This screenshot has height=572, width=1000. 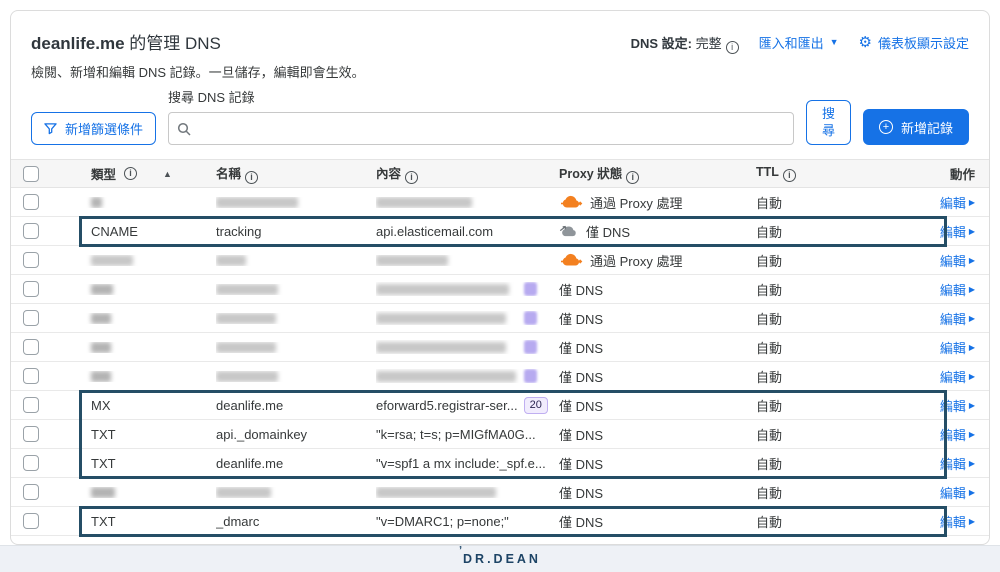 What do you see at coordinates (147, 173) in the screenshot?
I see `column-header-type: 類型 i ▲` at bounding box center [147, 173].